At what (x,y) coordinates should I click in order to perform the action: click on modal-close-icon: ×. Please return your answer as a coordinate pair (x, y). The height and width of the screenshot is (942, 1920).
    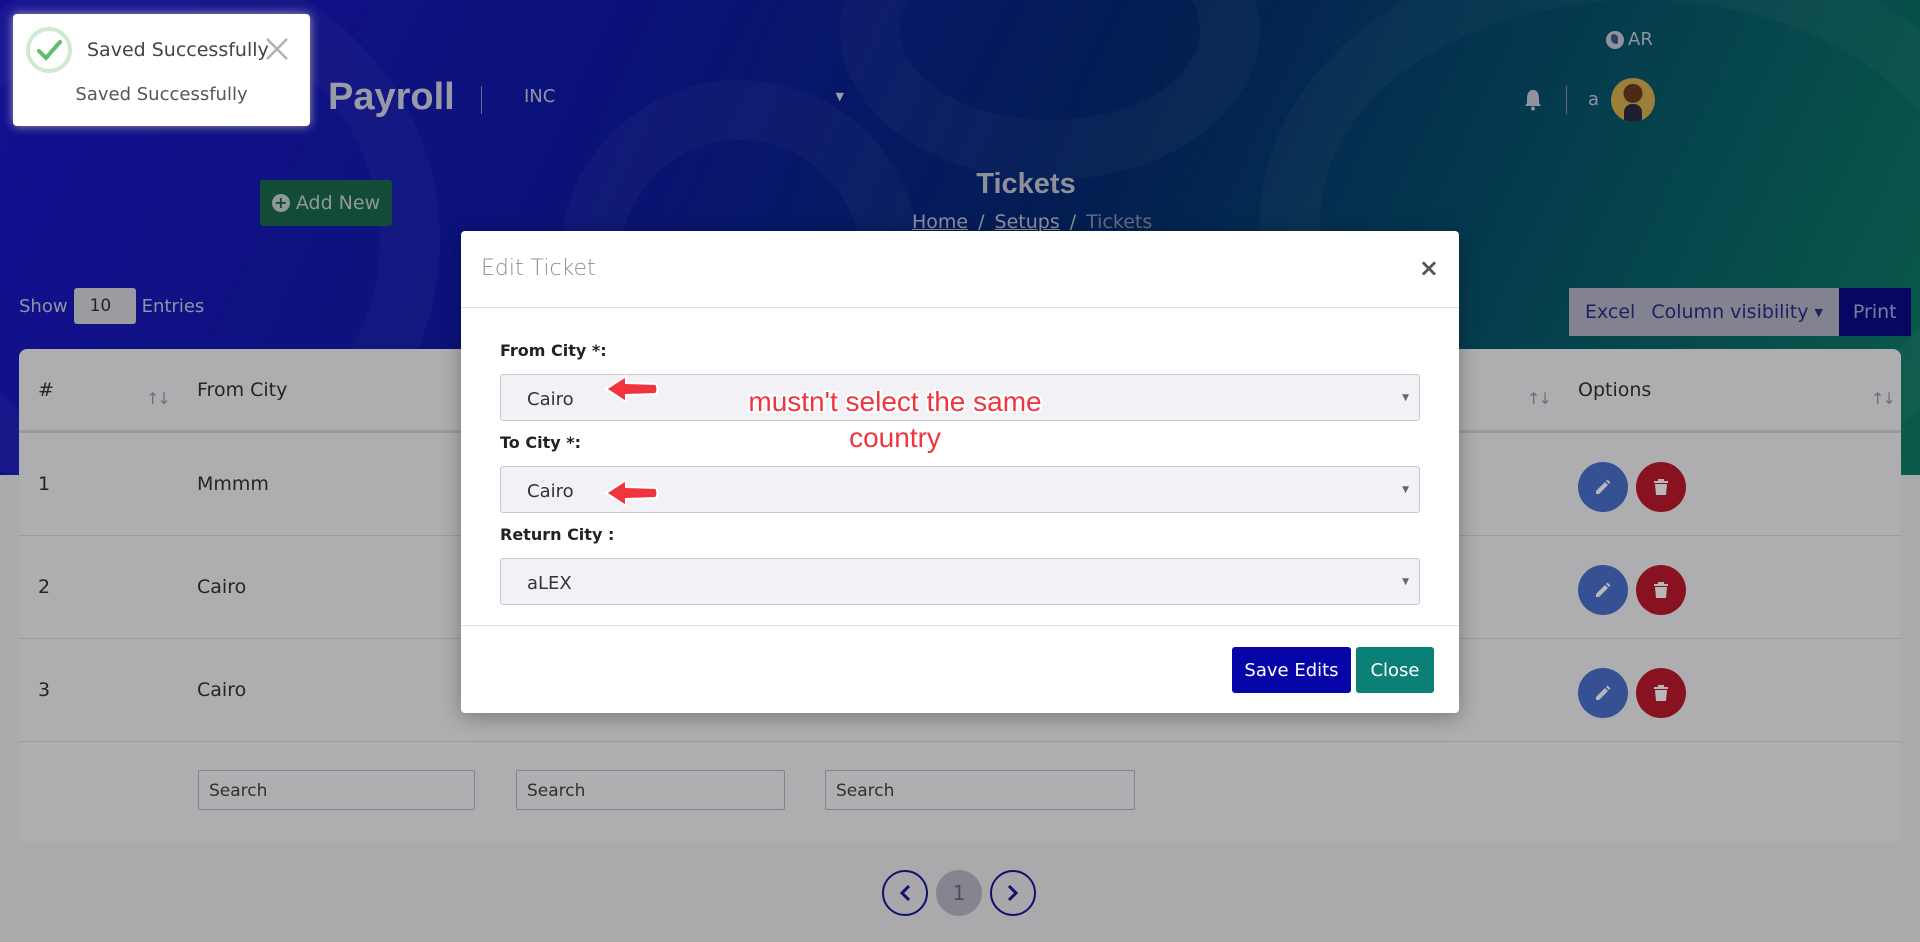
    Looking at the image, I should click on (1429, 268).